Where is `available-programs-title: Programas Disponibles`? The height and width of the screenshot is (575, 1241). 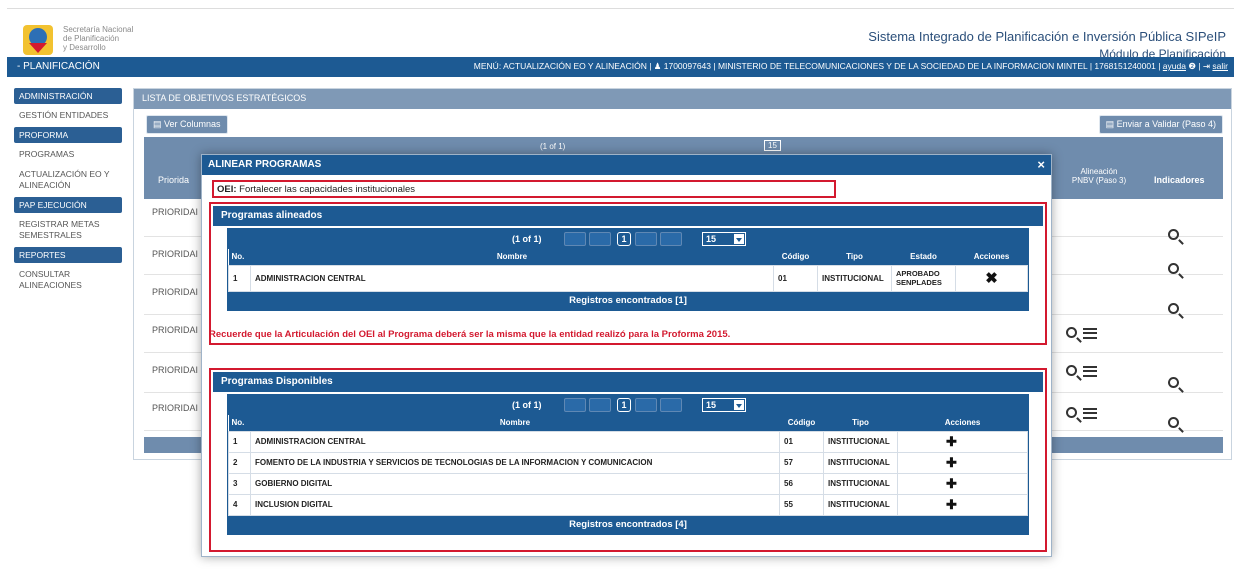
available-programs-title: Programas Disponibles is located at coordinates (628, 382).